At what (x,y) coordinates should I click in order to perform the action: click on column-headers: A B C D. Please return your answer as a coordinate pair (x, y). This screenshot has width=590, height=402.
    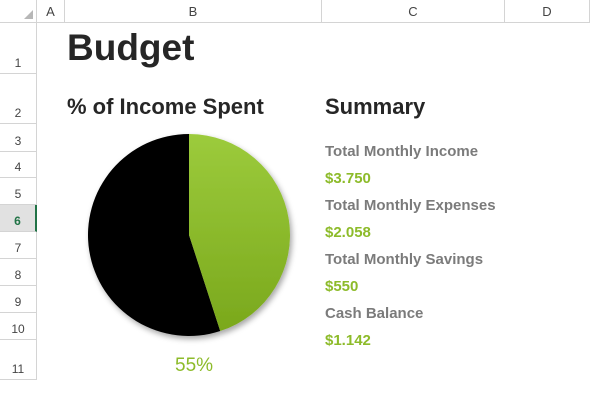
    Looking at the image, I should click on (313, 11).